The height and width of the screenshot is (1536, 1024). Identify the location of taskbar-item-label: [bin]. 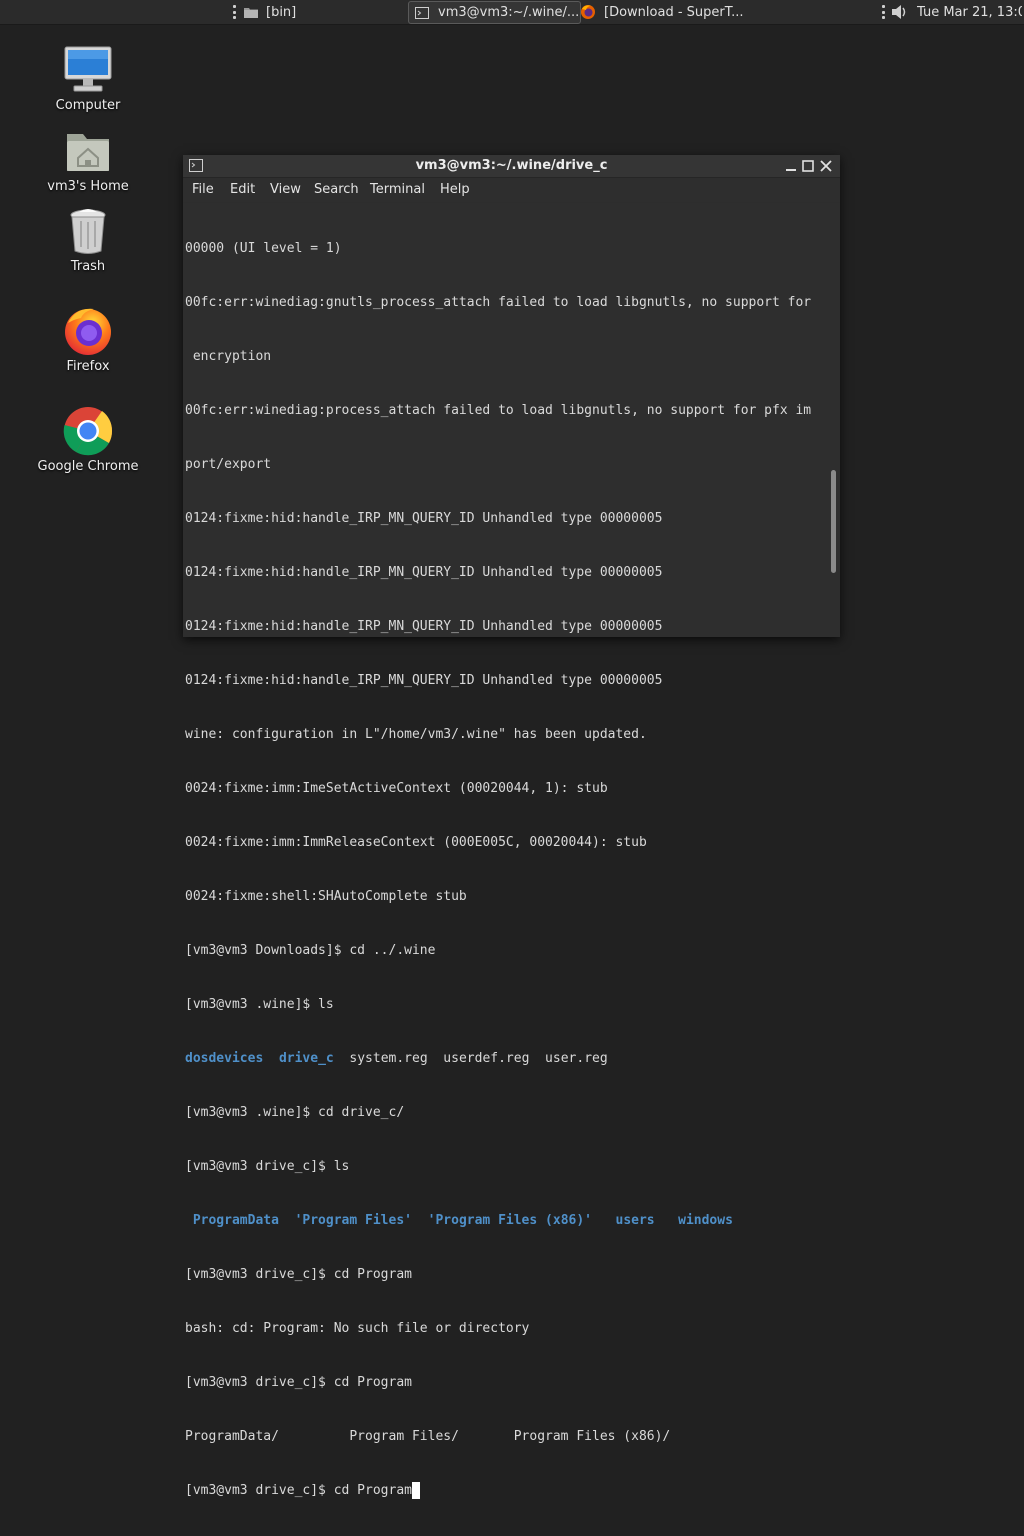
(281, 12).